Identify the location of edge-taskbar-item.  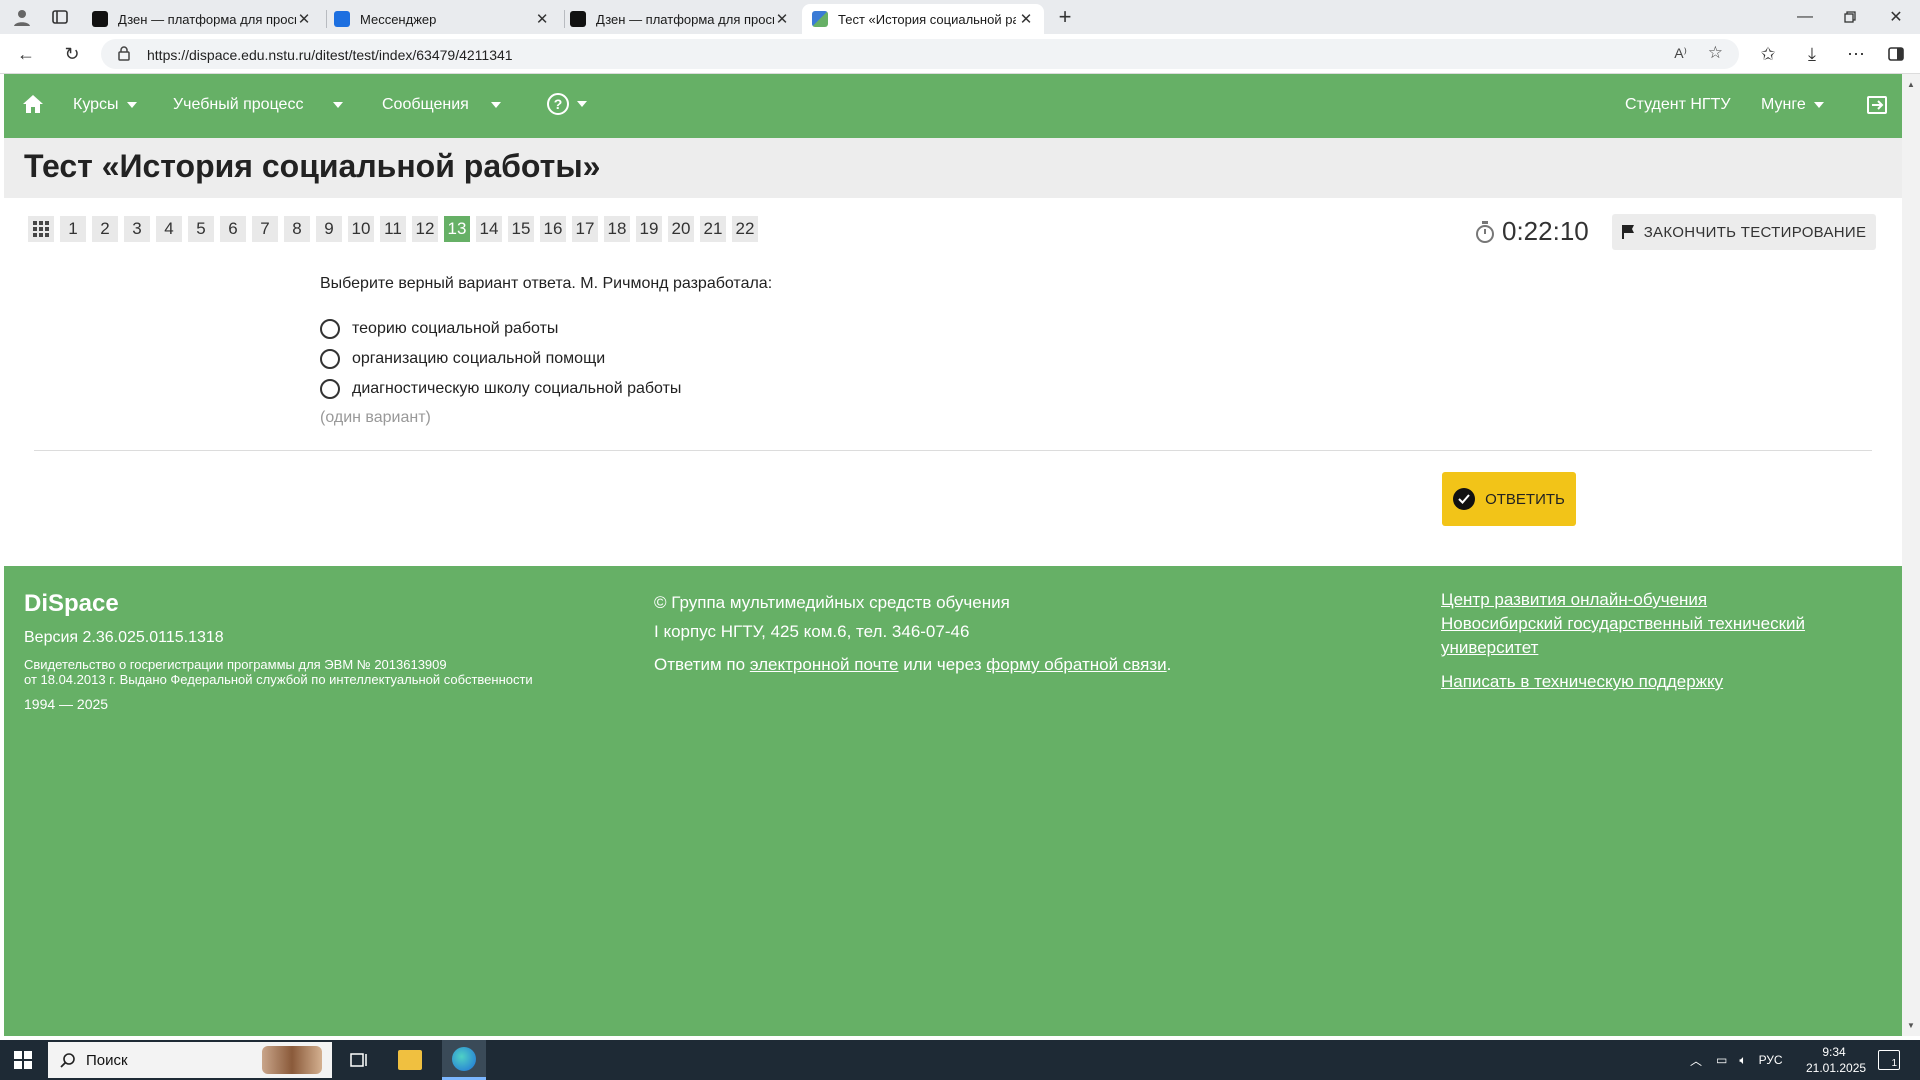
(464, 1060).